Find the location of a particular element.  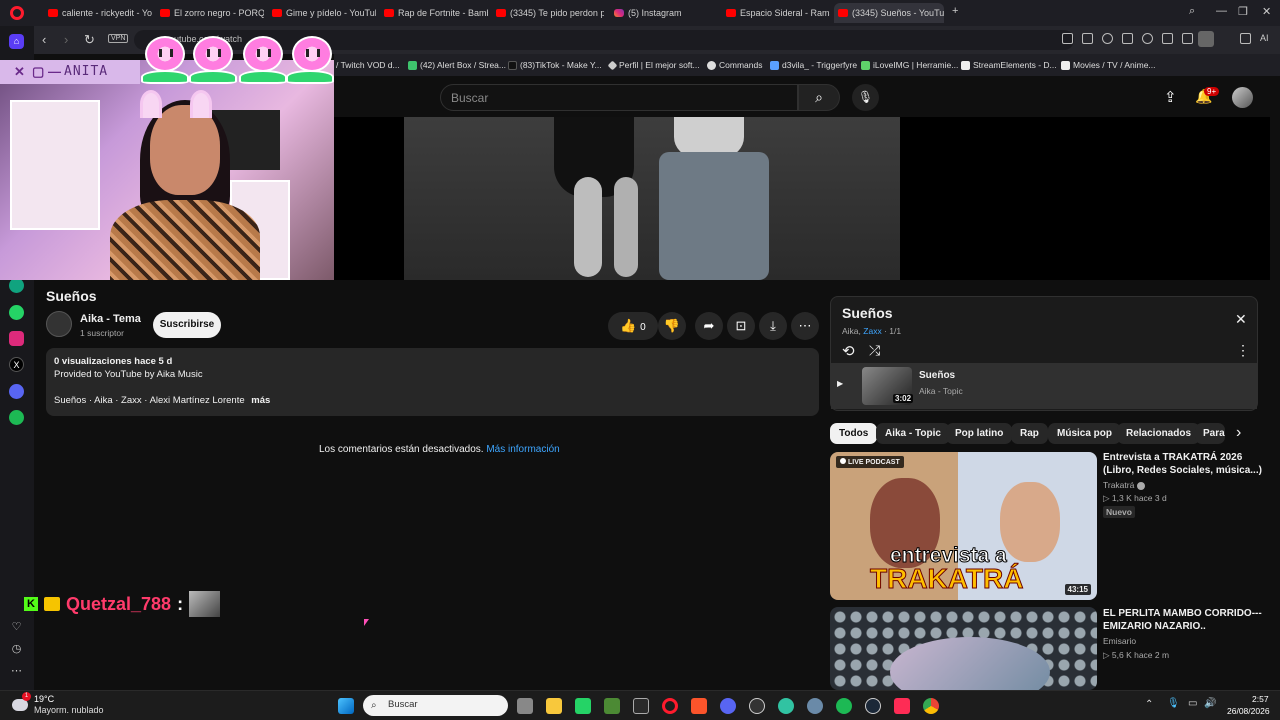

shuffle-icon: ⤮ is located at coordinates (874, 350).